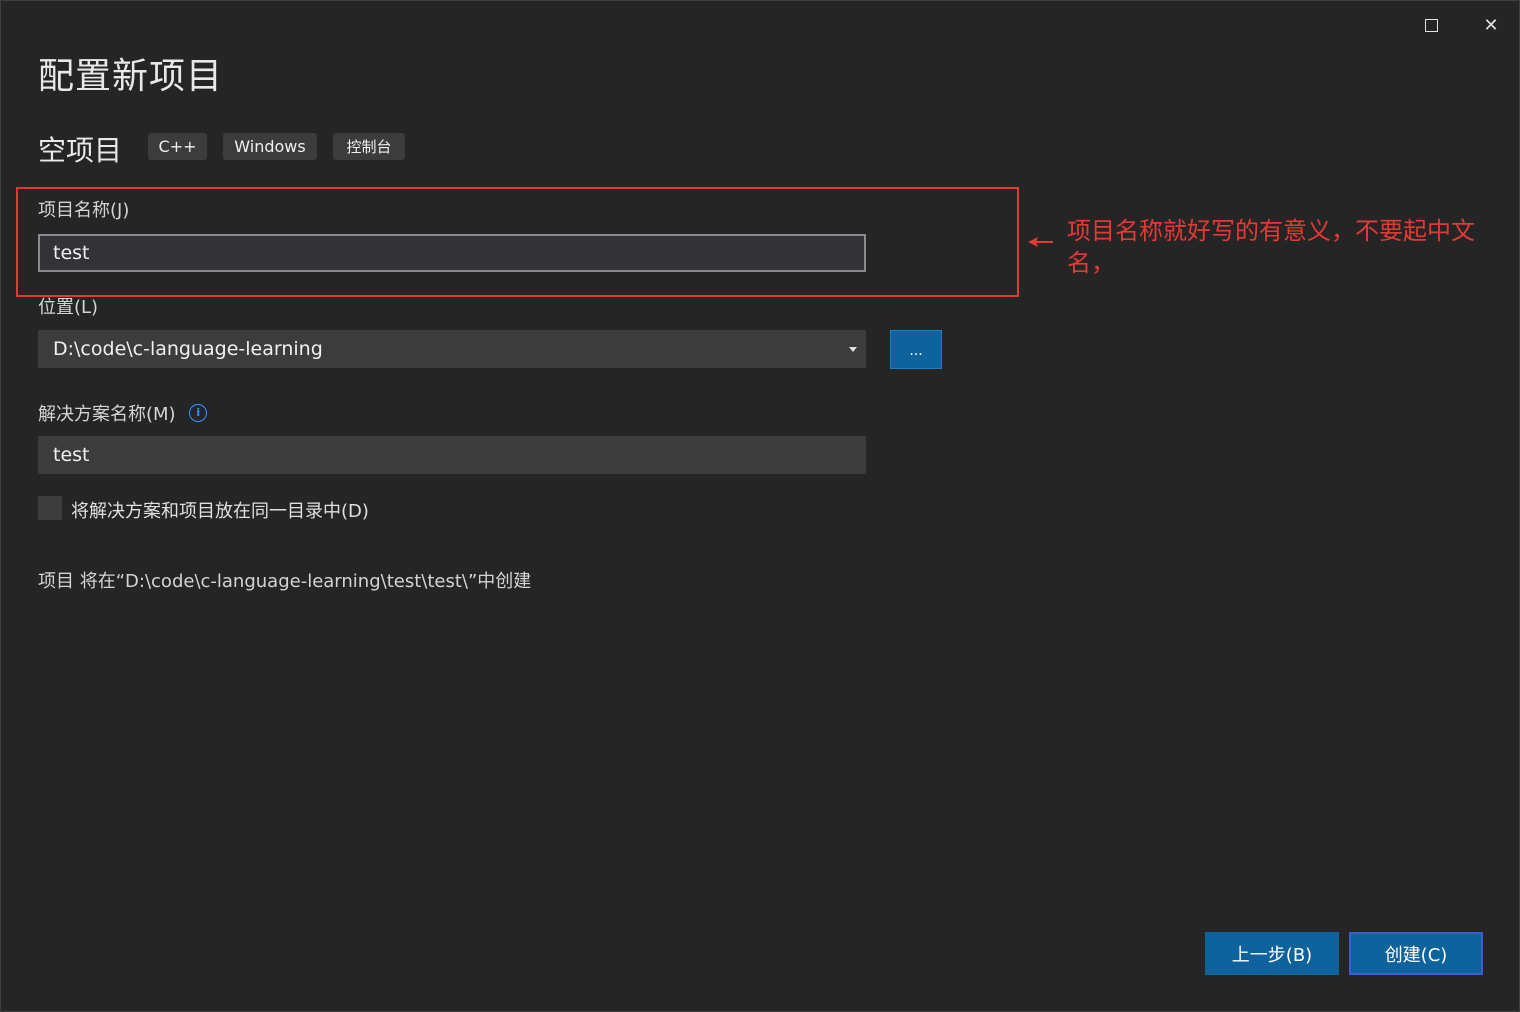  What do you see at coordinates (1271, 247) in the screenshot?
I see `annotation-text: 项目名称就好写的有意义，不要起中文名，` at bounding box center [1271, 247].